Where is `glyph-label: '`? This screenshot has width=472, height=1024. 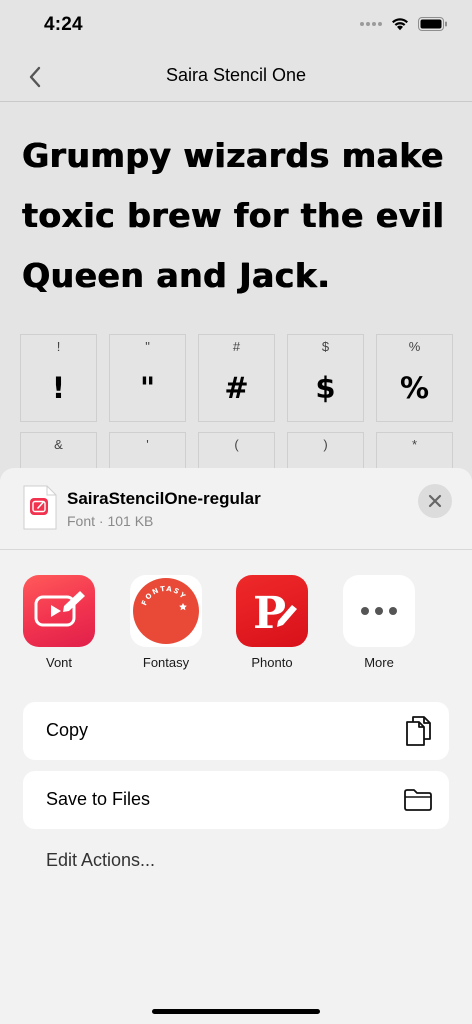 glyph-label: ' is located at coordinates (147, 444).